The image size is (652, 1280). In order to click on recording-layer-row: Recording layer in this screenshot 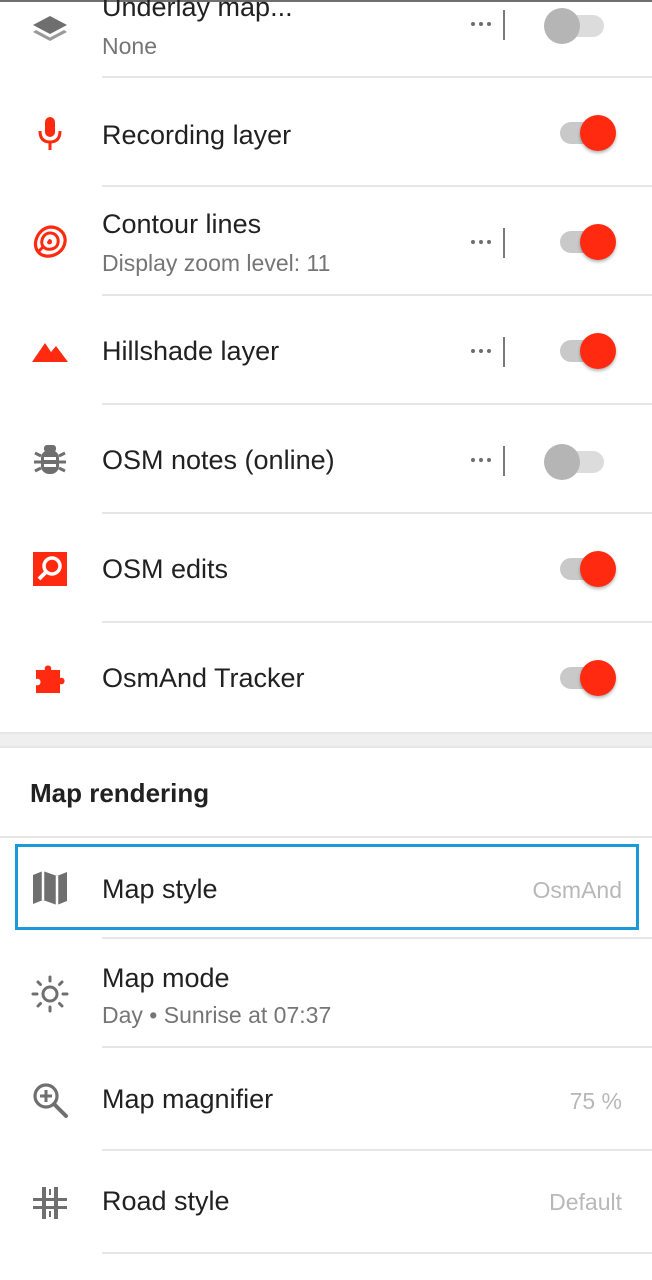, I will do `click(326, 132)`.